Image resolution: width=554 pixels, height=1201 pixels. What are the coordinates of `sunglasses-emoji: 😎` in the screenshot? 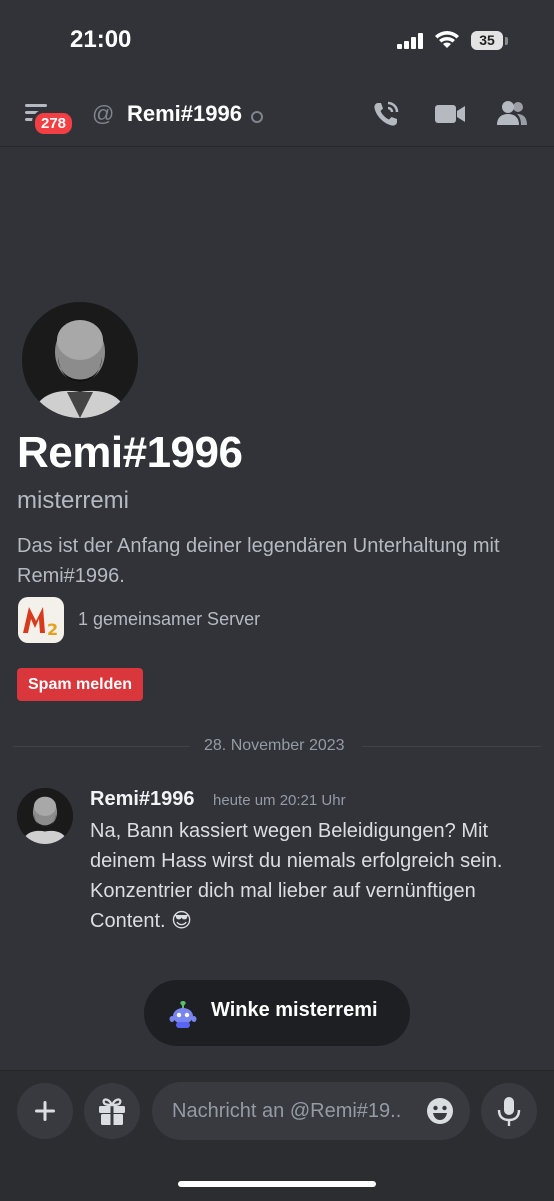 It's located at (182, 921).